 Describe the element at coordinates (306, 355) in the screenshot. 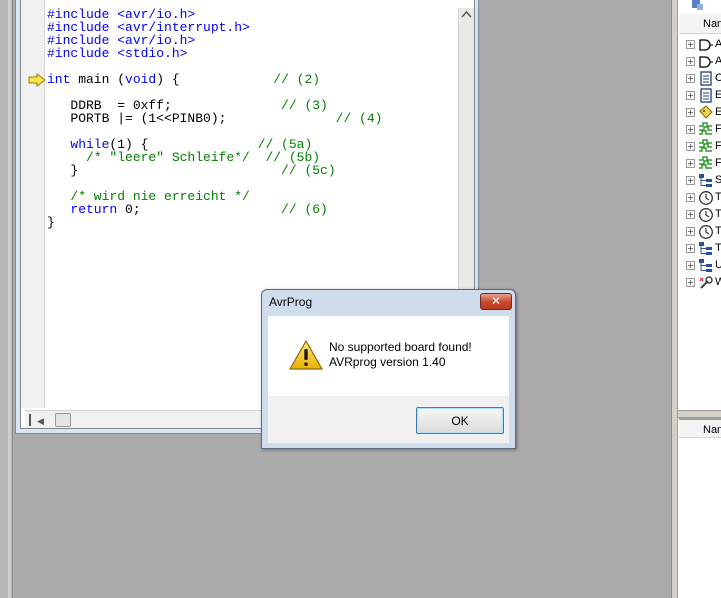

I see `warning-icon` at that location.